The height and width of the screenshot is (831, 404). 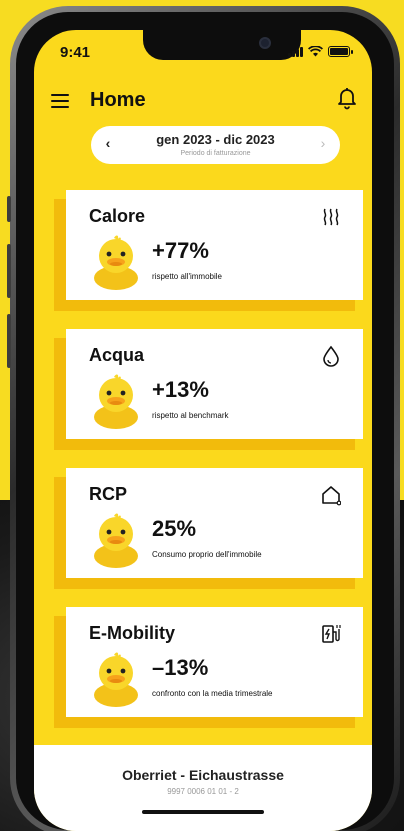 What do you see at coordinates (117, 216) in the screenshot?
I see `card-title: Calore` at bounding box center [117, 216].